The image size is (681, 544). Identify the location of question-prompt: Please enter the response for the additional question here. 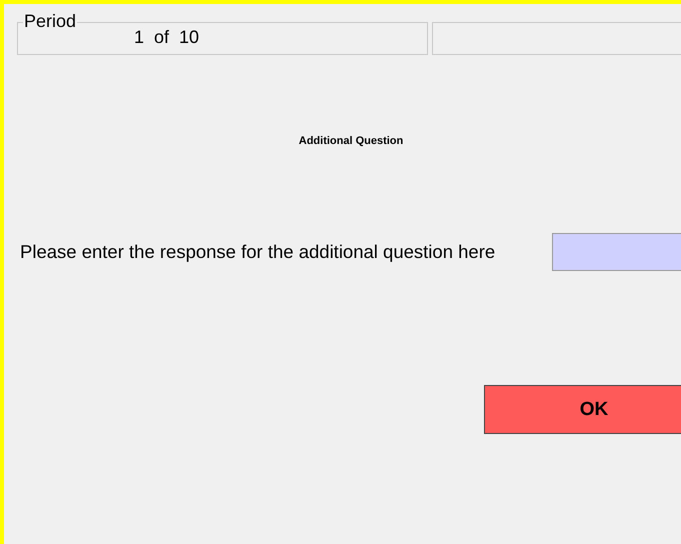
(258, 252).